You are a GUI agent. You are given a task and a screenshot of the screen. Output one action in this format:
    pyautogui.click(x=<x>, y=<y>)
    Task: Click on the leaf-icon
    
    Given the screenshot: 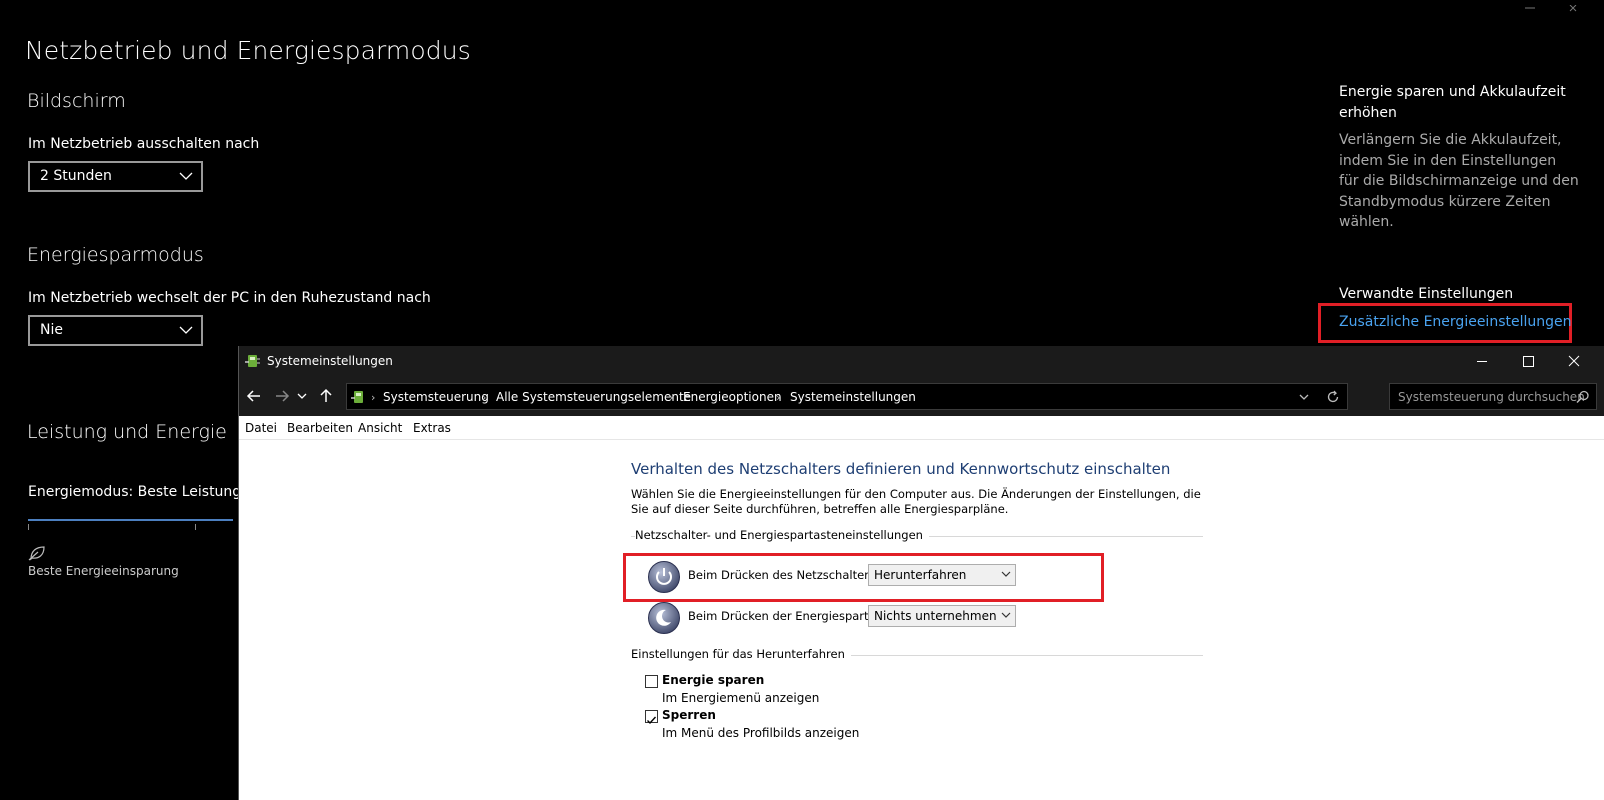 What is the action you would take?
    pyautogui.click(x=36, y=553)
    